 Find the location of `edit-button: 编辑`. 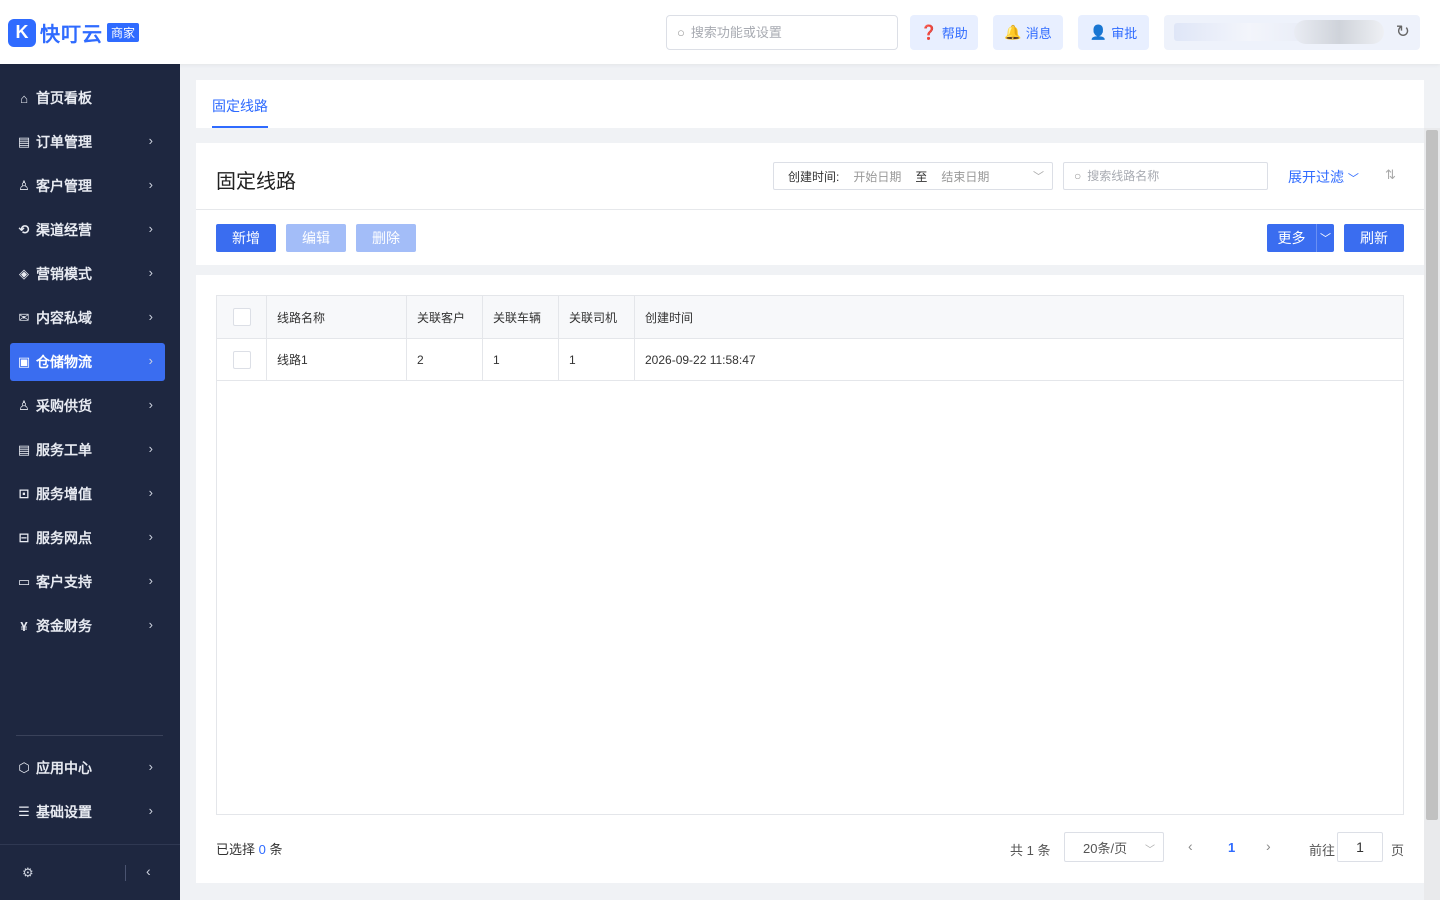

edit-button: 编辑 is located at coordinates (316, 238).